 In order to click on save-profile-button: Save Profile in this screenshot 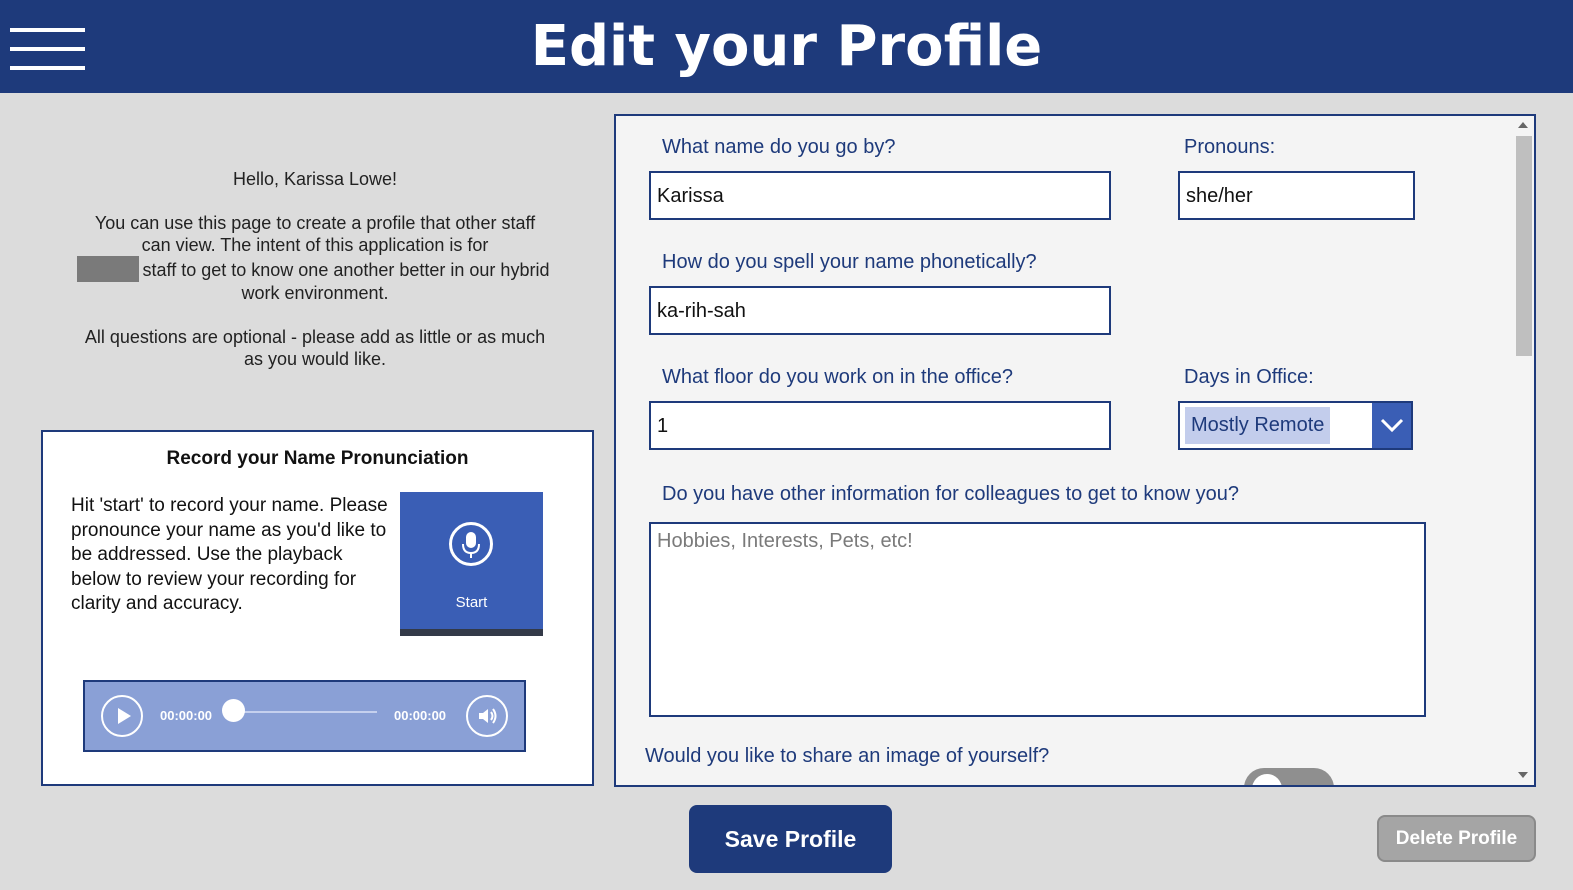, I will do `click(790, 839)`.